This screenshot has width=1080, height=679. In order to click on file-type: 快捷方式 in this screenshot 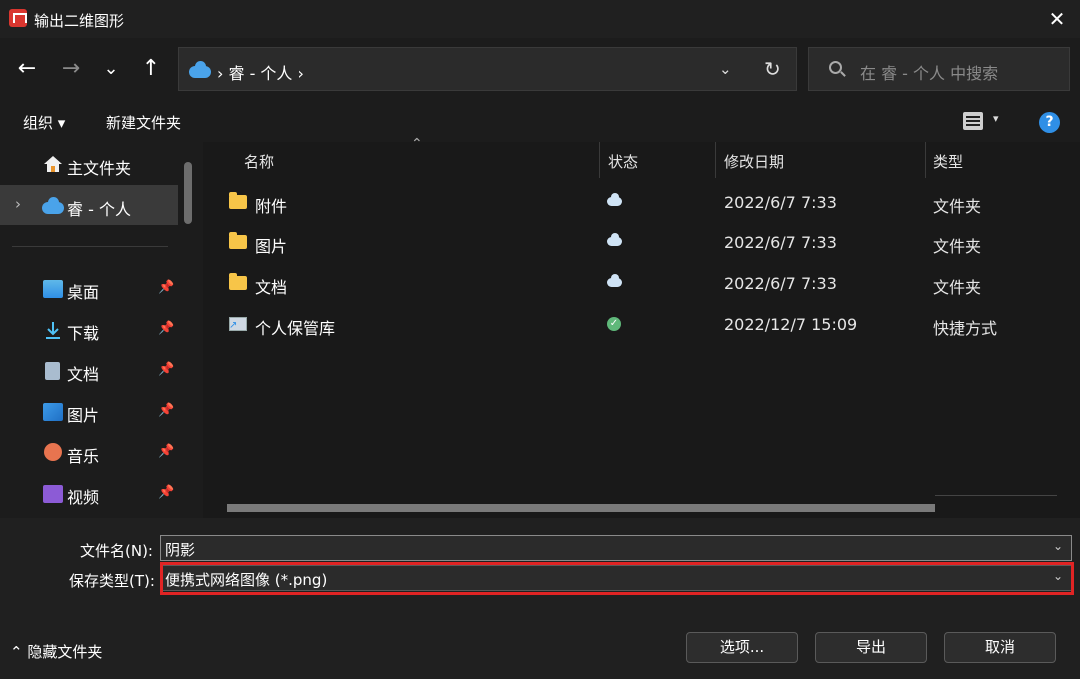, I will do `click(965, 328)`.